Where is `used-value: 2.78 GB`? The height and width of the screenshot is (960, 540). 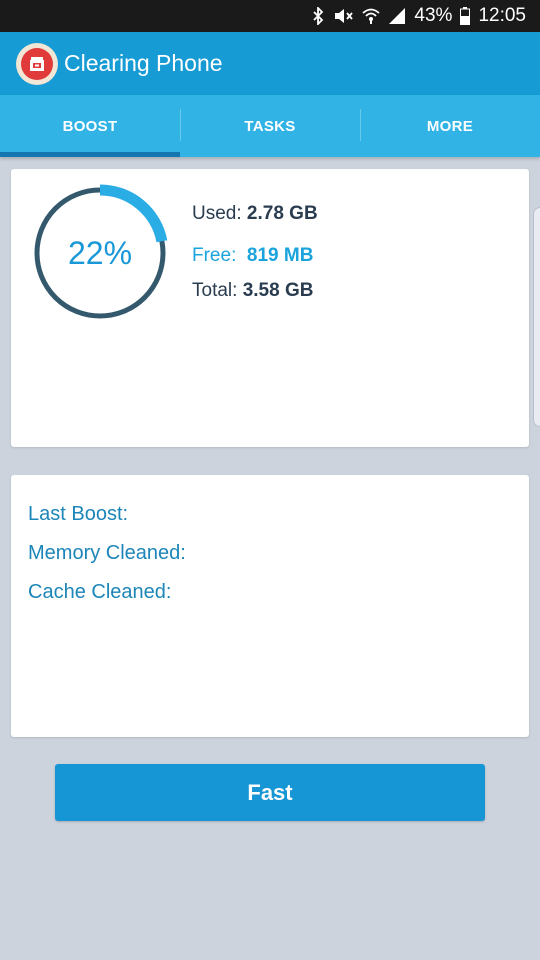
used-value: 2.78 GB is located at coordinates (282, 213).